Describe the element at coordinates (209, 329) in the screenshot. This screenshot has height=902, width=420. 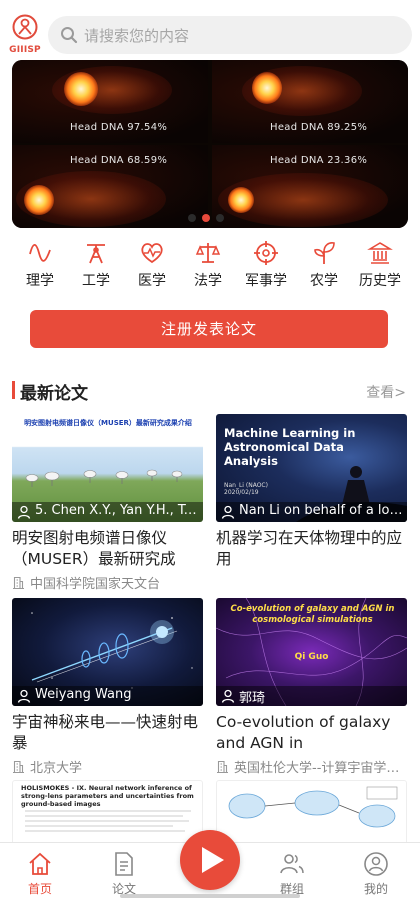
I see `register-publish-button: 注册发表论文` at that location.